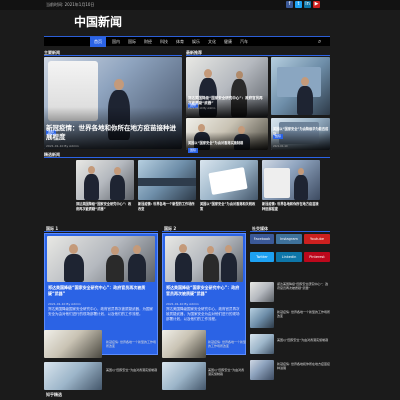 The image size is (400, 400). I want to click on site-header, so click(200, 22).